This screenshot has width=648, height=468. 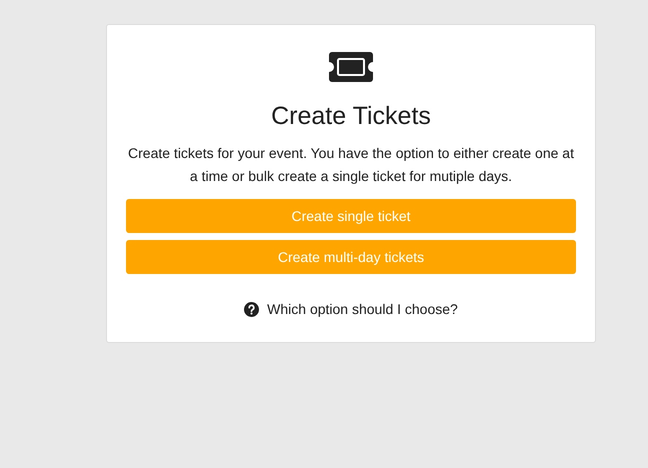 I want to click on description: Create tickets for your event. You have the option to either create one at a time or bulk create a single ticket for mutiple days., so click(x=351, y=165).